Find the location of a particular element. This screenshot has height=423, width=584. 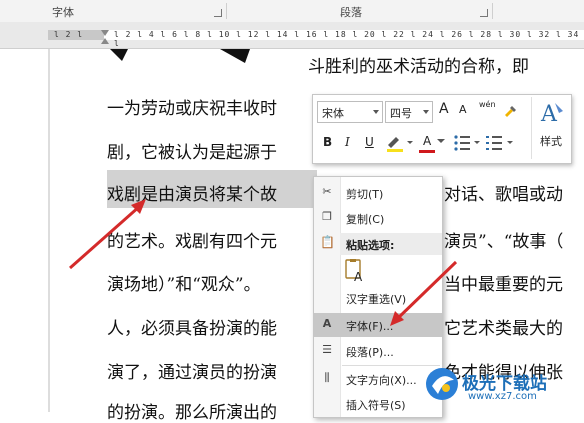

arrow-to-selection is located at coordinates (105, 237).